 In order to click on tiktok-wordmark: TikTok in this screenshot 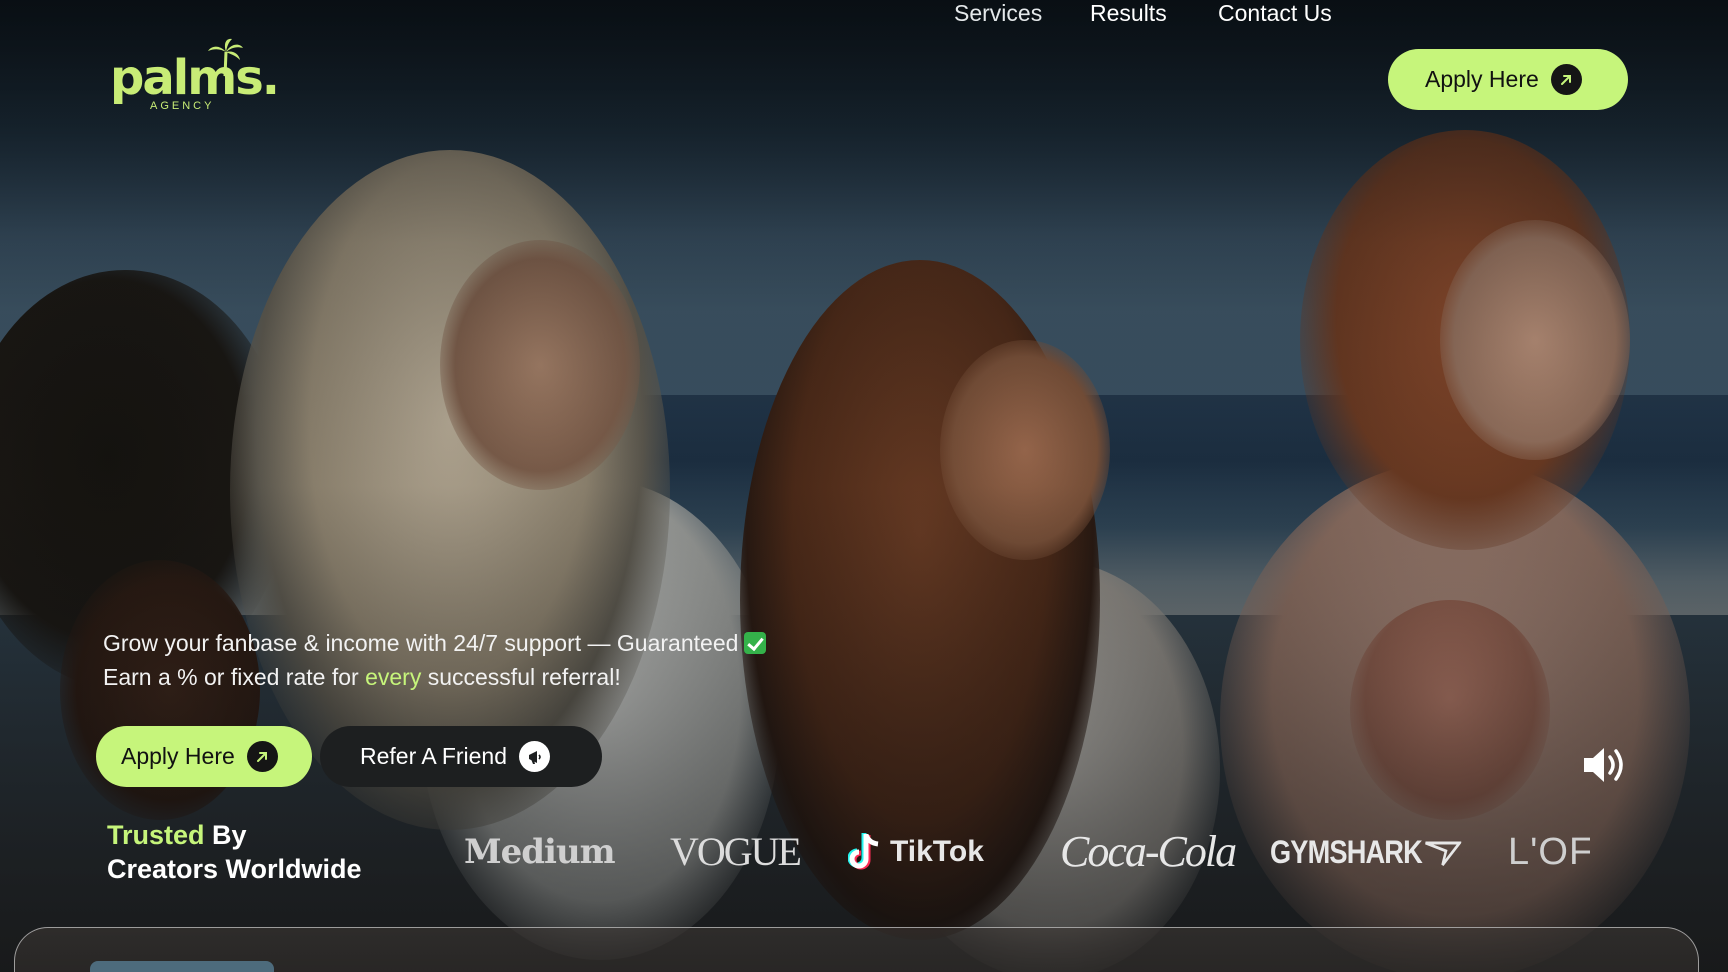, I will do `click(937, 851)`.